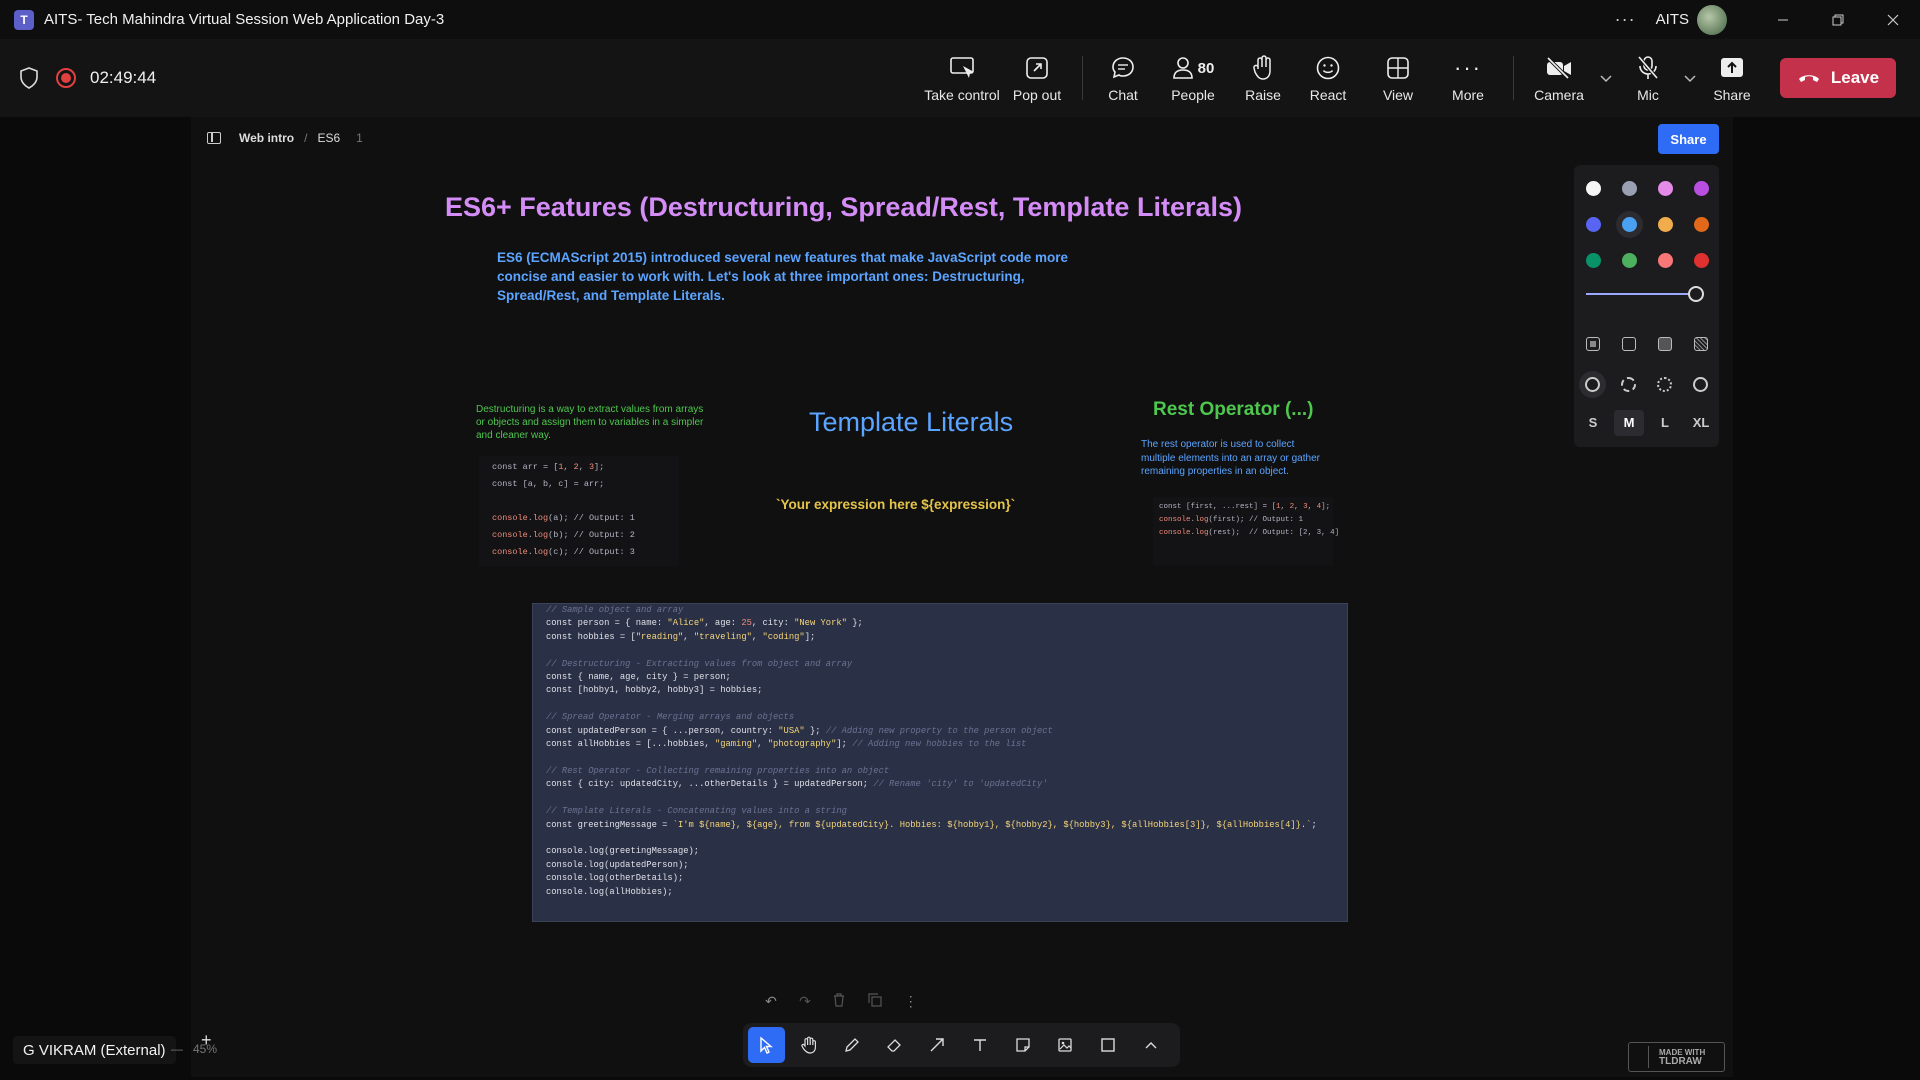 Image resolution: width=1920 pixels, height=1080 pixels. I want to click on arrow-icon, so click(937, 1045).